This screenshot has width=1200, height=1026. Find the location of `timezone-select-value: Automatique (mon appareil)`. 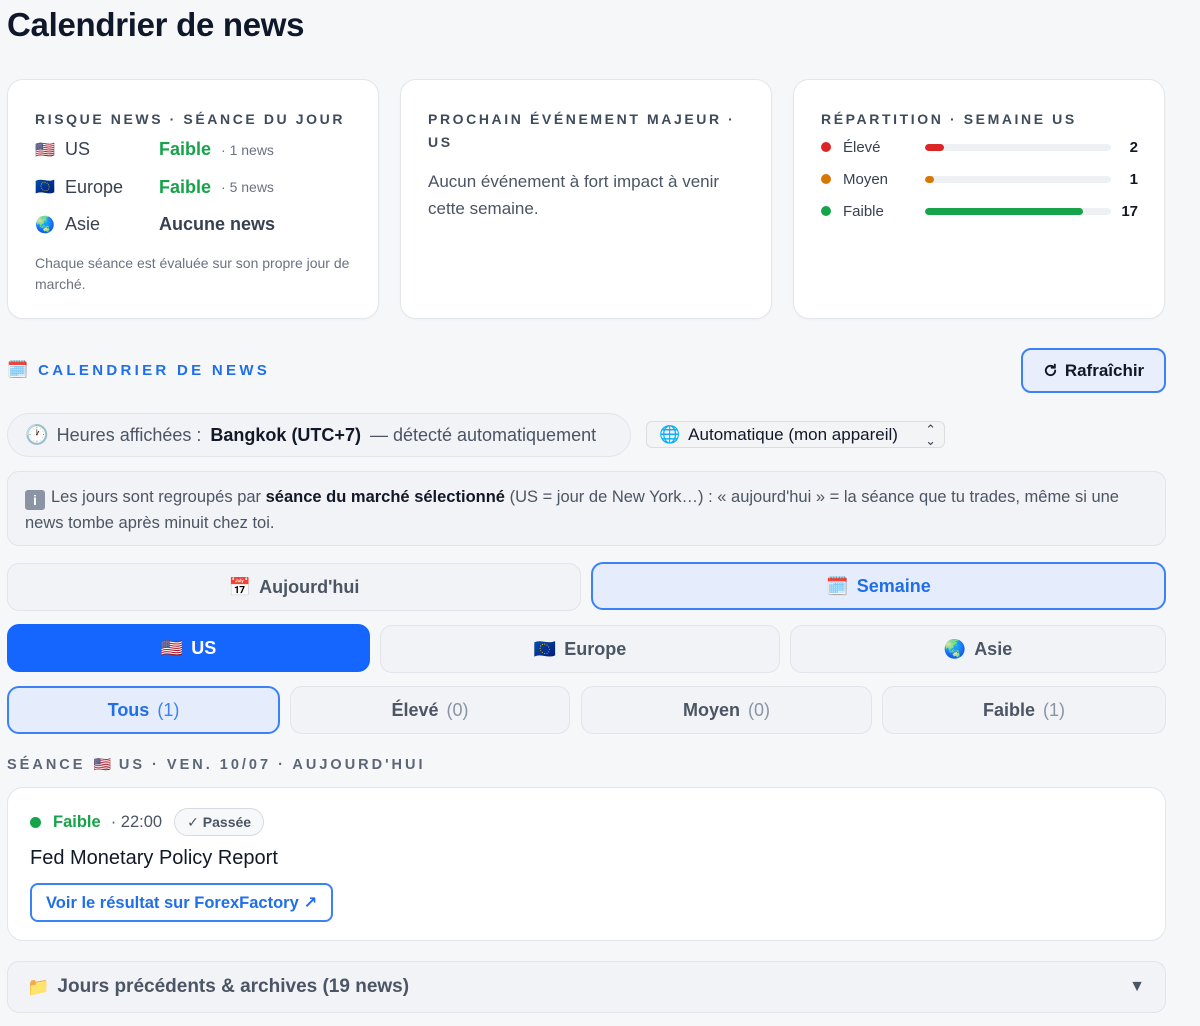

timezone-select-value: Automatique (mon appareil) is located at coordinates (793, 434).